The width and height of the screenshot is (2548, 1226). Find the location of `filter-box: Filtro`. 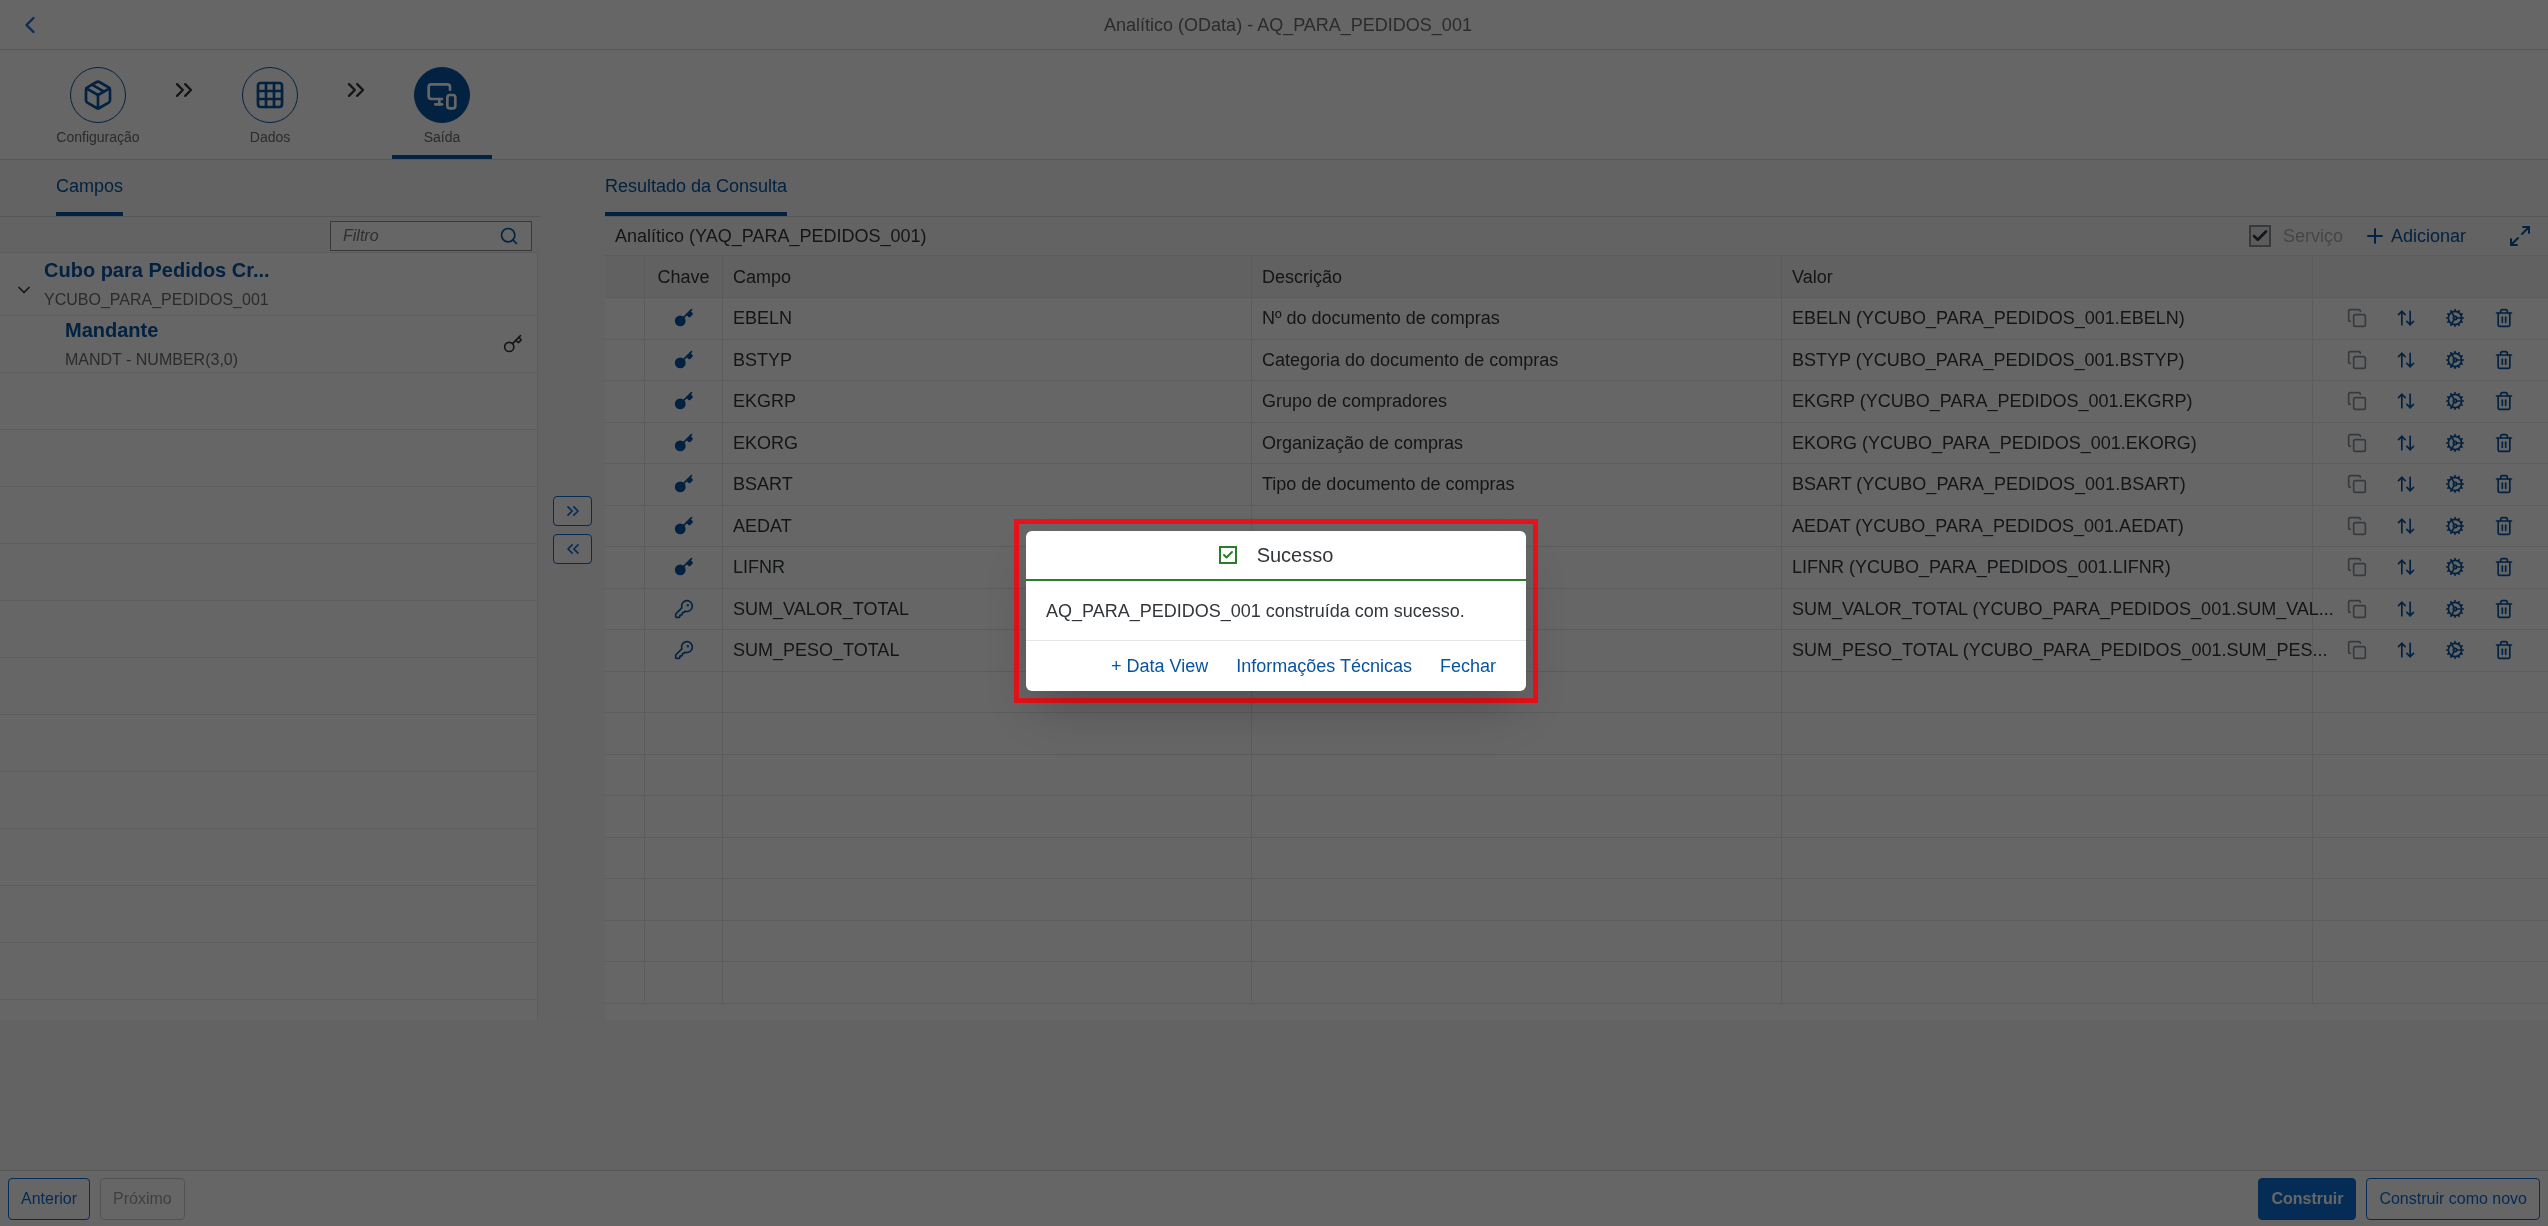

filter-box: Filtro is located at coordinates (431, 235).